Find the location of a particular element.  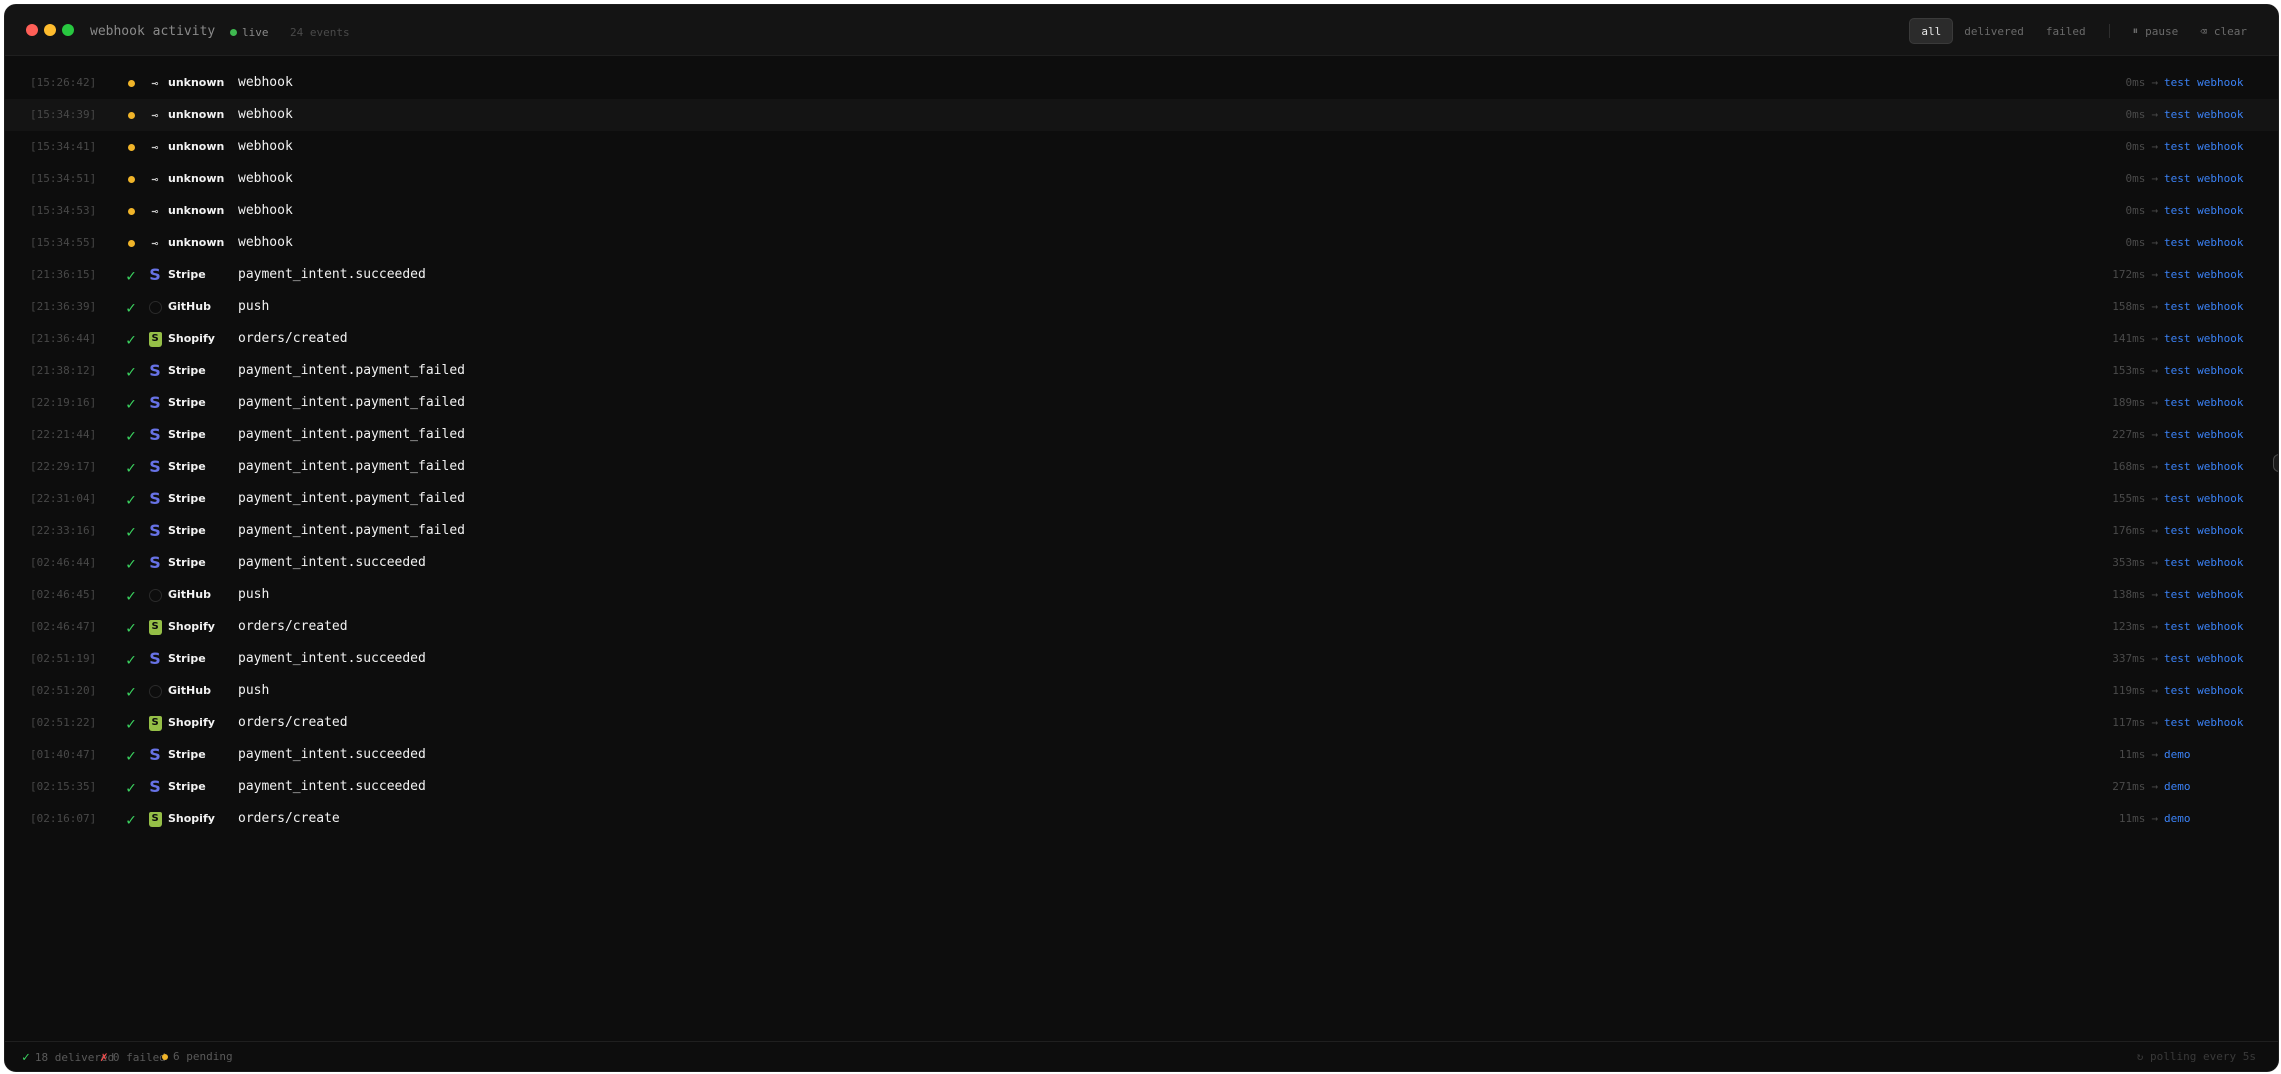

event-duration: 271ms is located at coordinates (2129, 786).